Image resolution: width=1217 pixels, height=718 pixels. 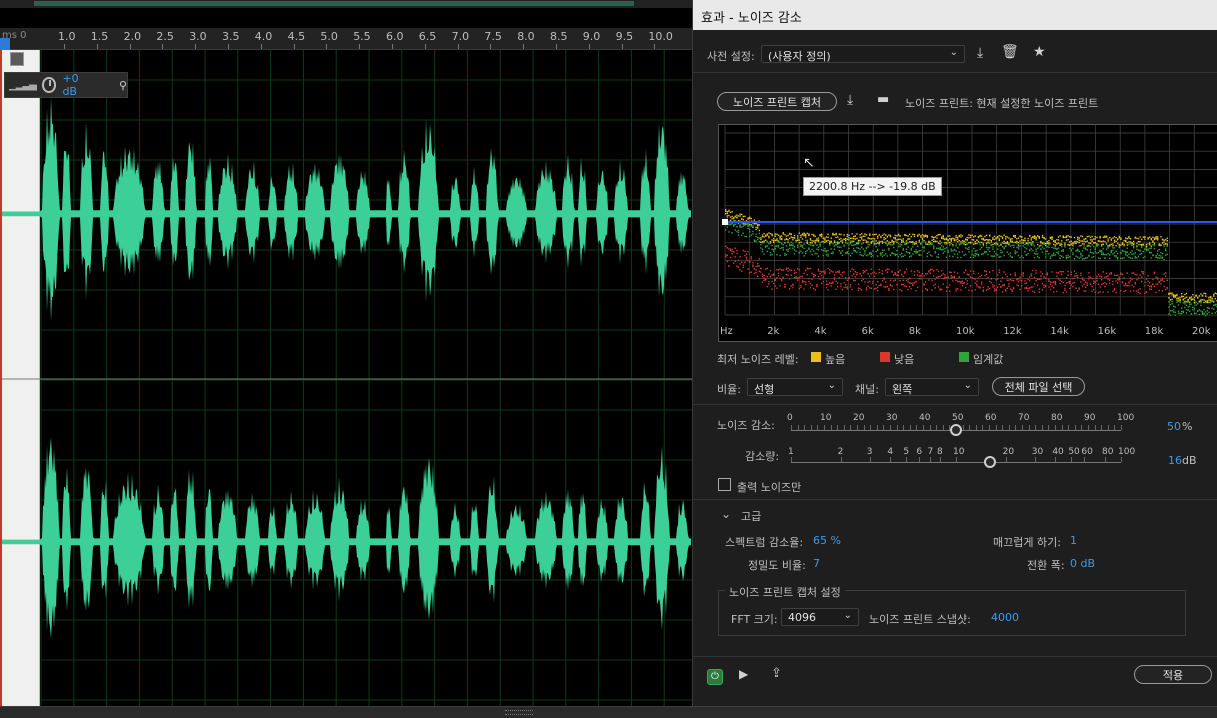 I want to click on noise-reduction-thumb, so click(x=956, y=430).